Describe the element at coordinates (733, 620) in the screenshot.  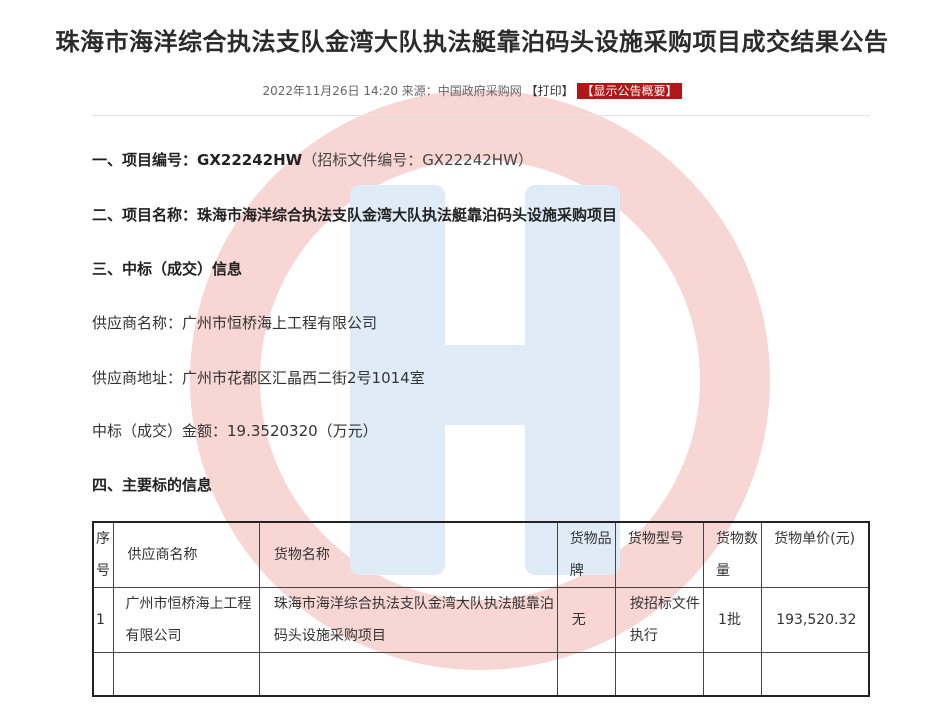
I see `cell-quantity: 1批` at that location.